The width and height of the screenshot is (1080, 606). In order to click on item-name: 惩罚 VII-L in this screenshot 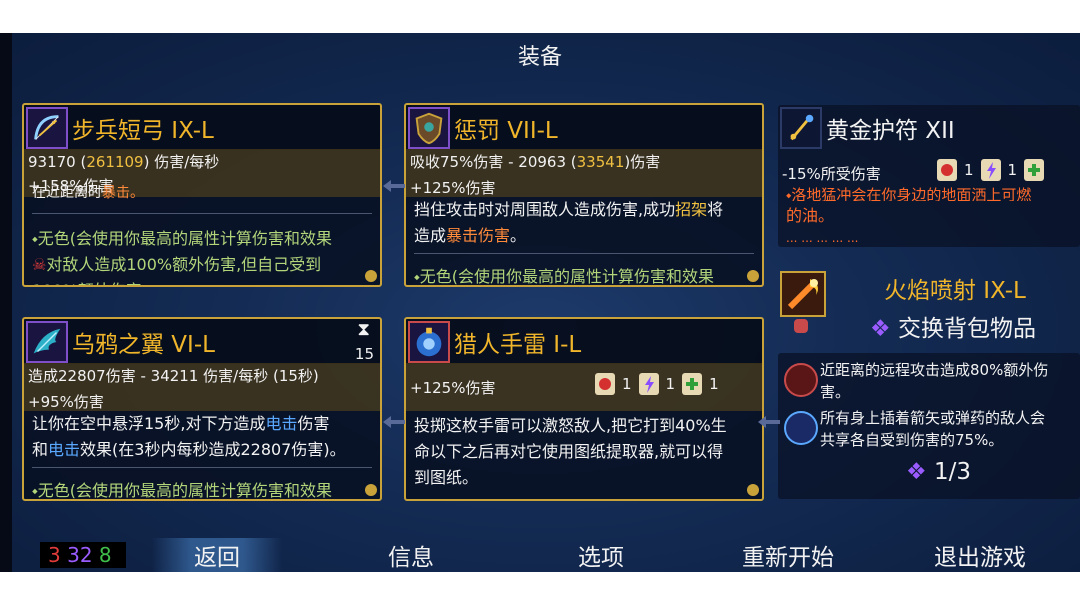, I will do `click(506, 131)`.